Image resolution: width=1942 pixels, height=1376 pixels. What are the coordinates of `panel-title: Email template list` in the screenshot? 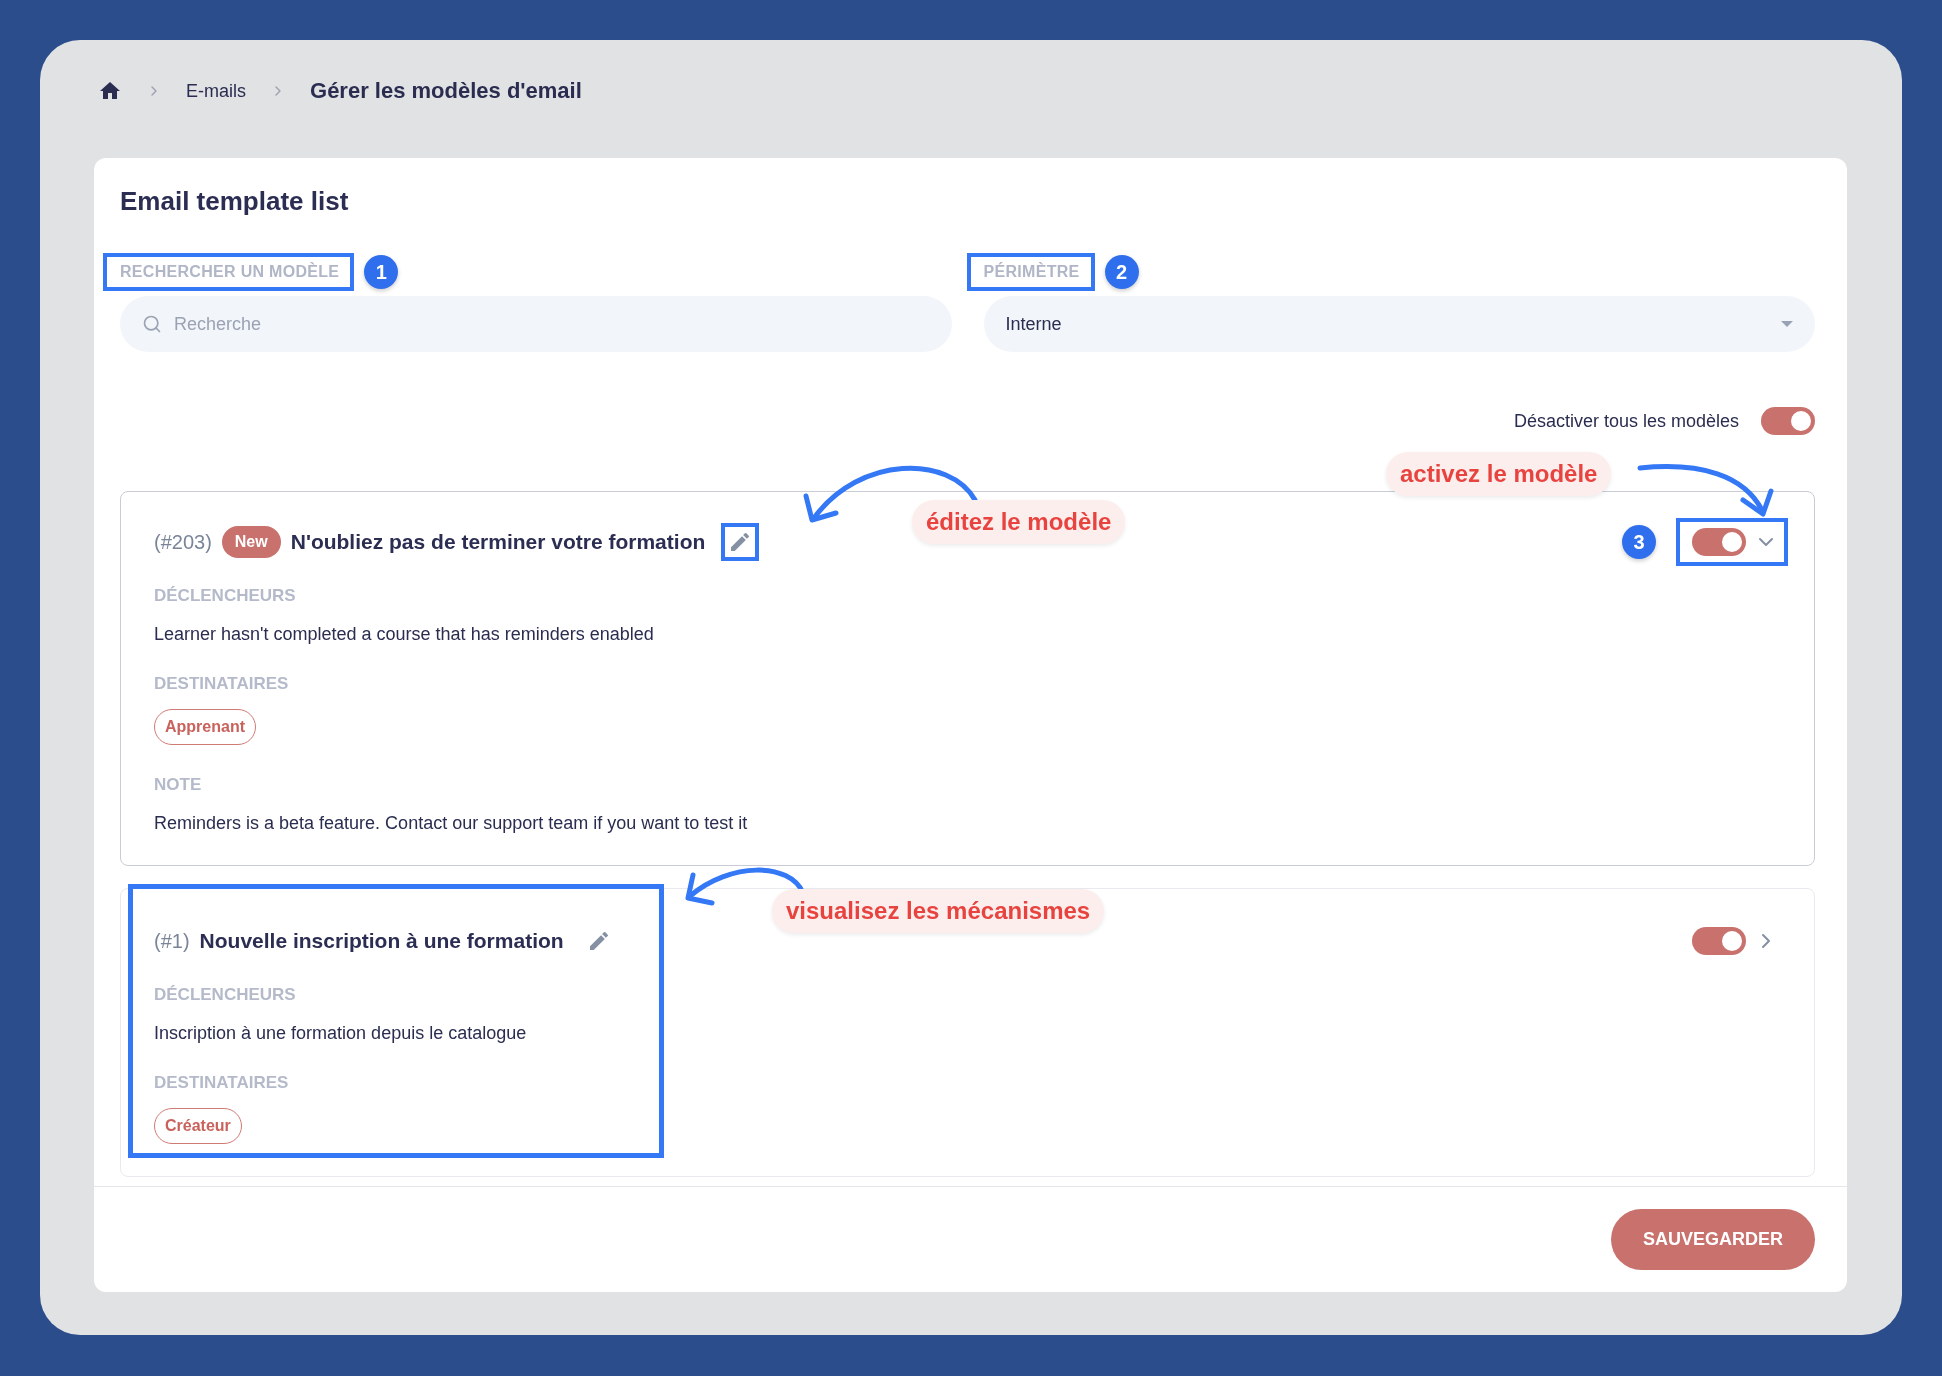 It's located at (235, 201).